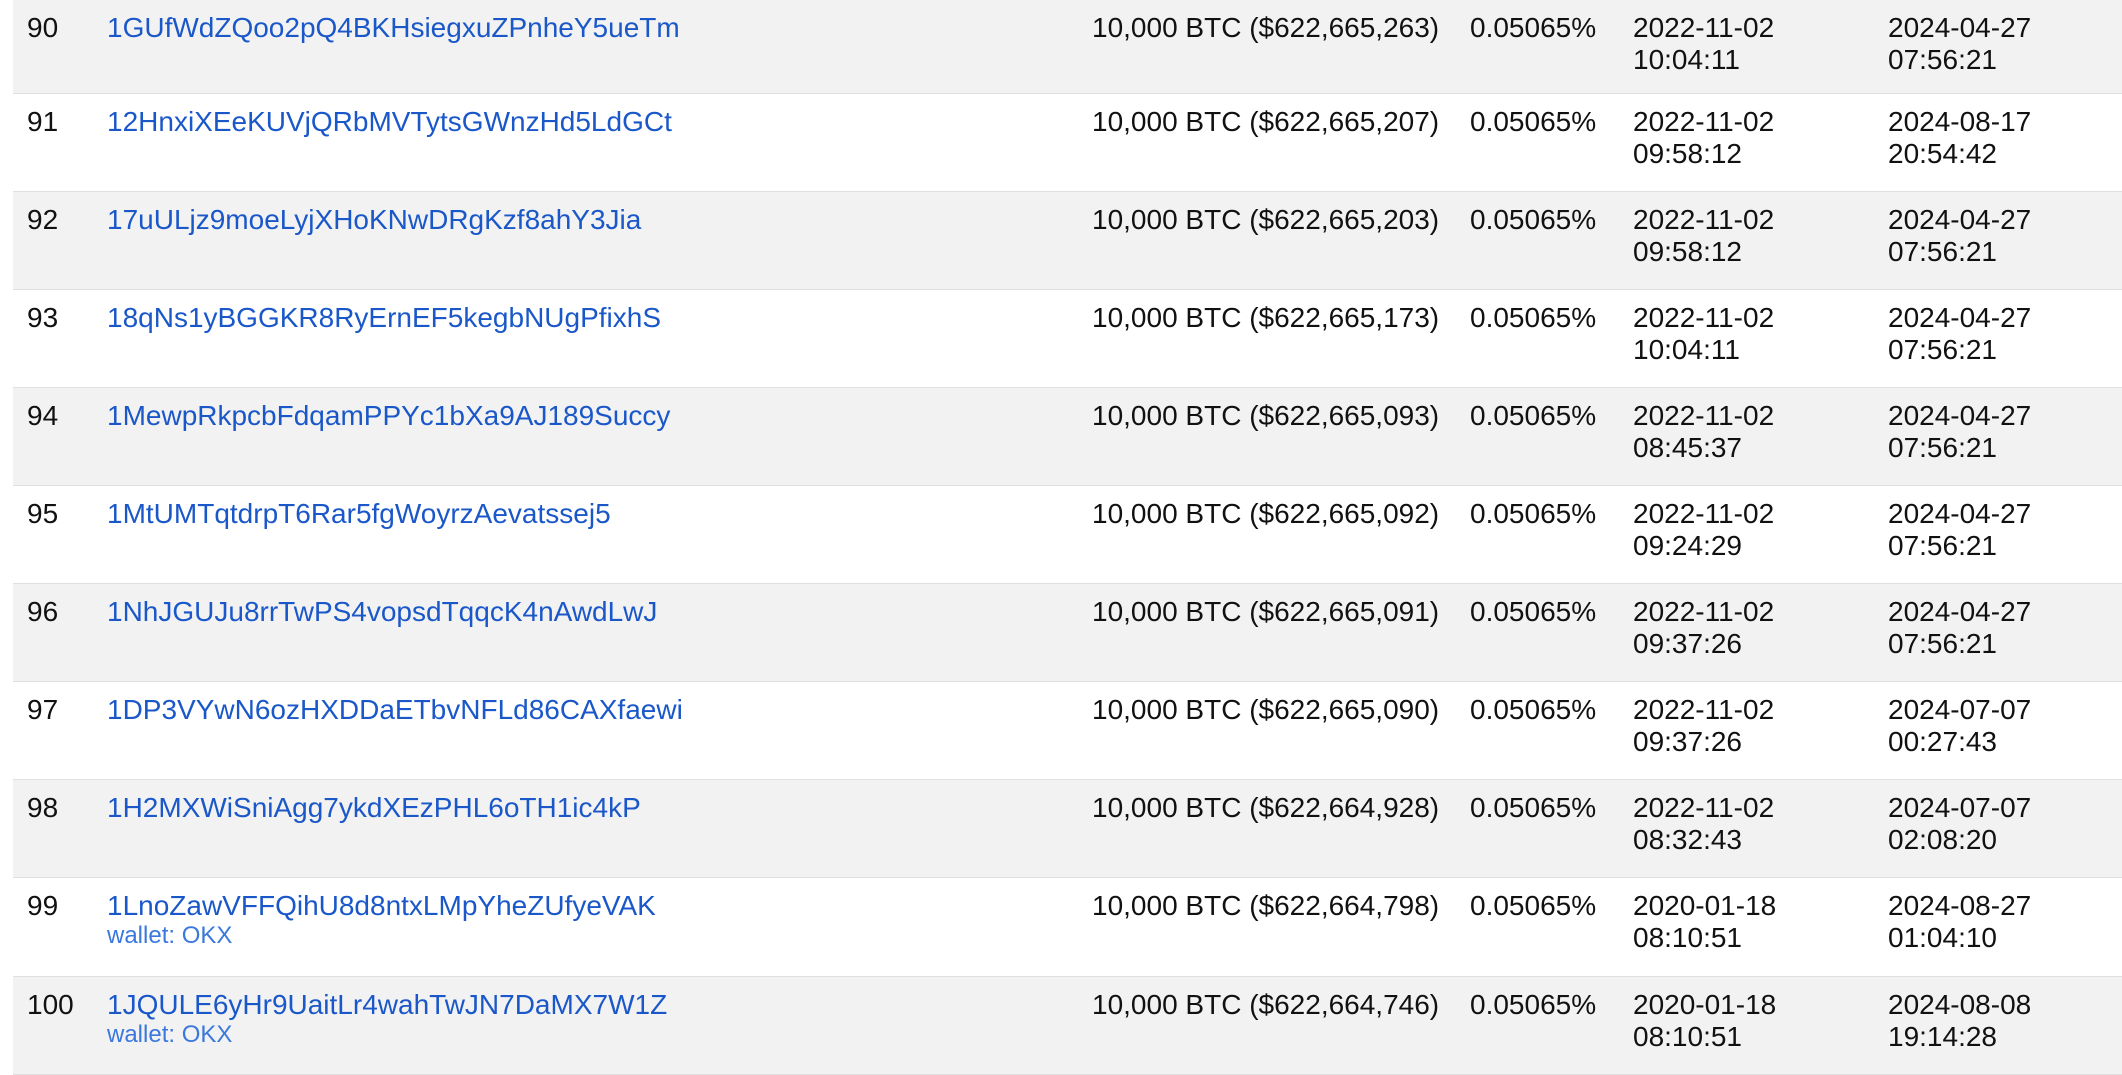  I want to click on rank-cell: 90, so click(43, 27).